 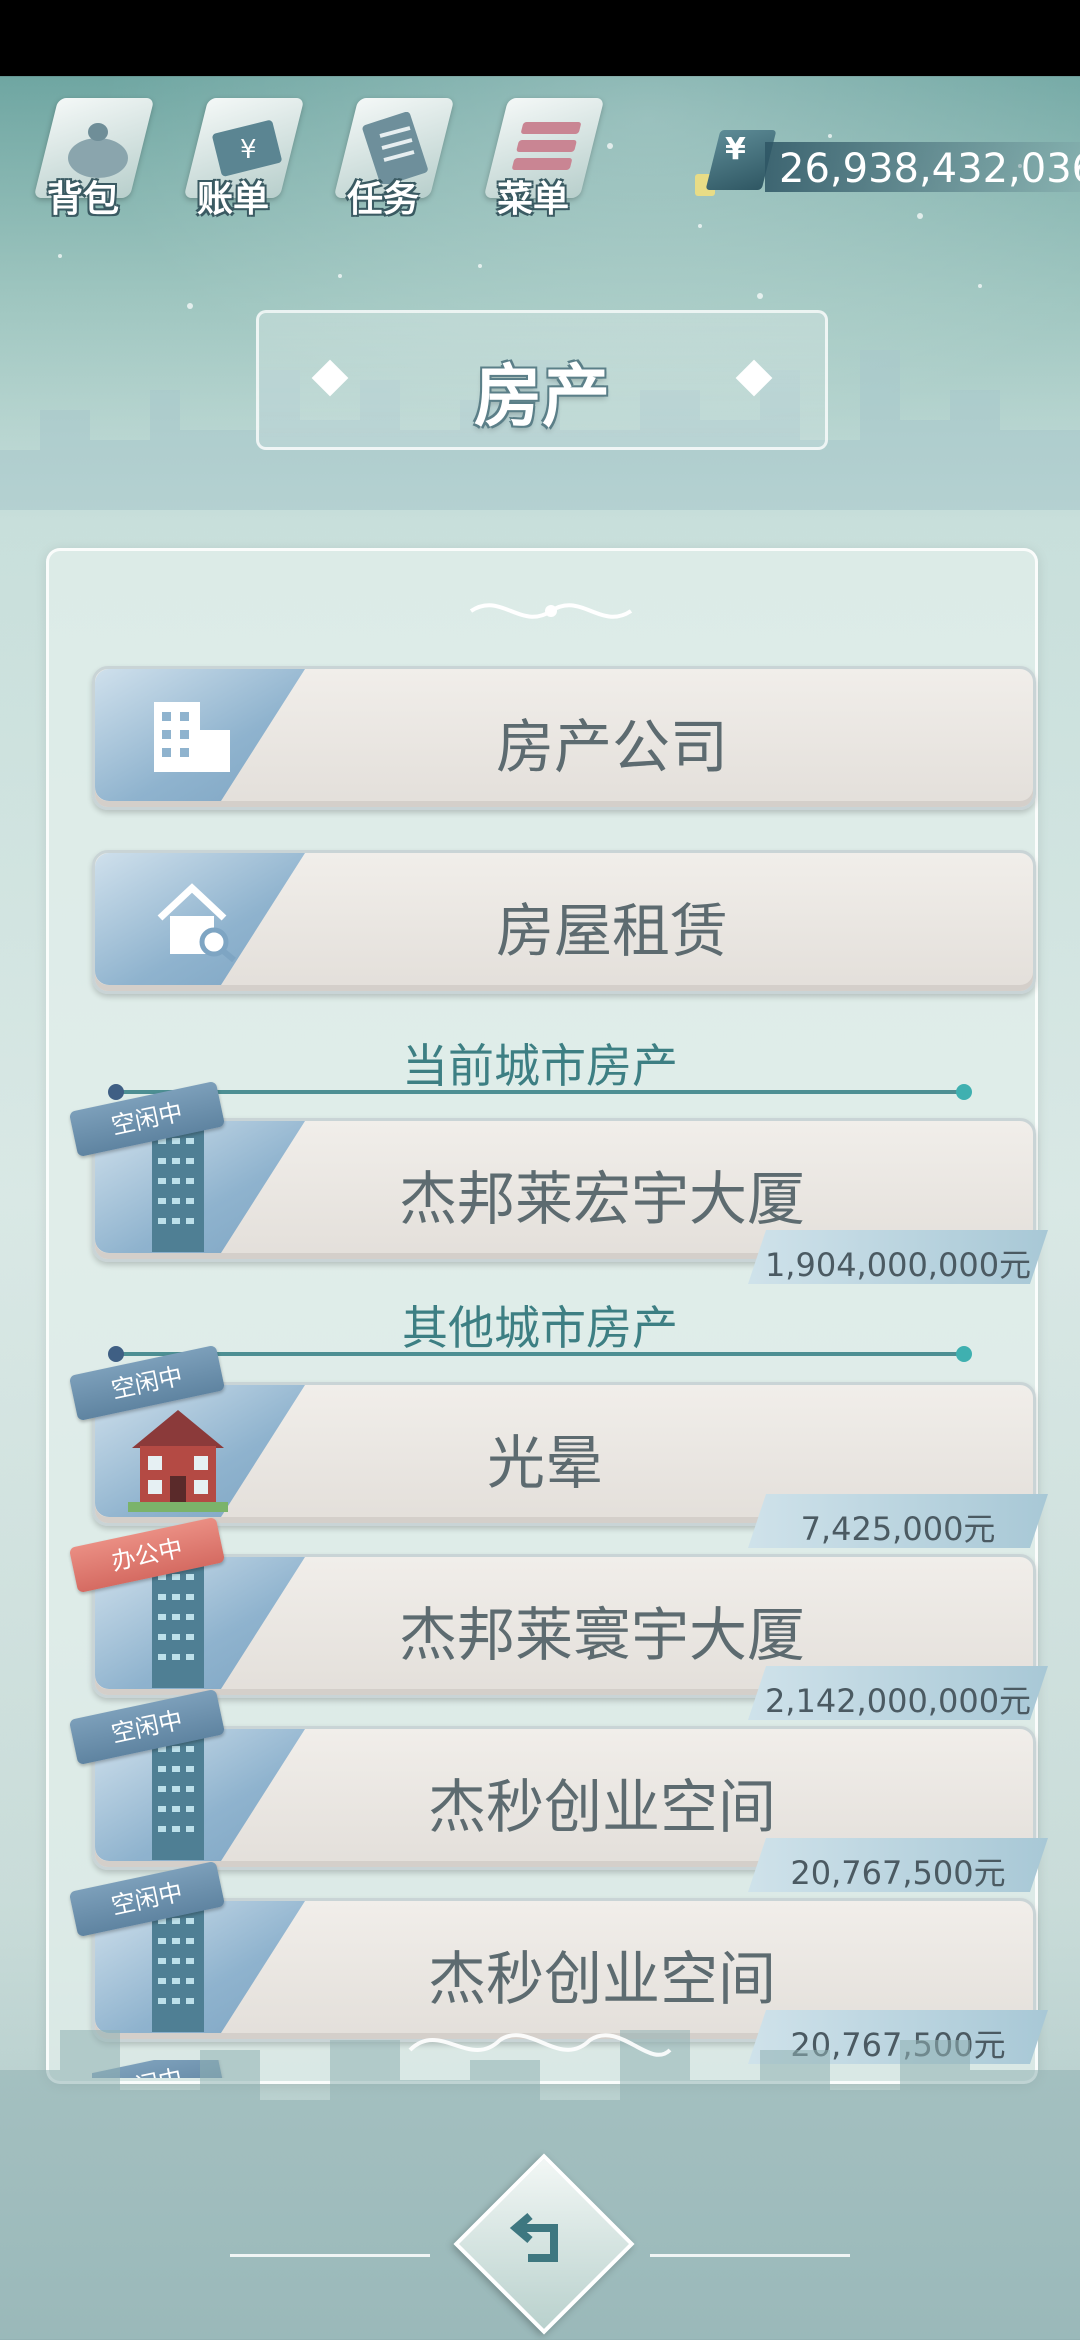 What do you see at coordinates (178, 1461) in the screenshot?
I see `villa-icon` at bounding box center [178, 1461].